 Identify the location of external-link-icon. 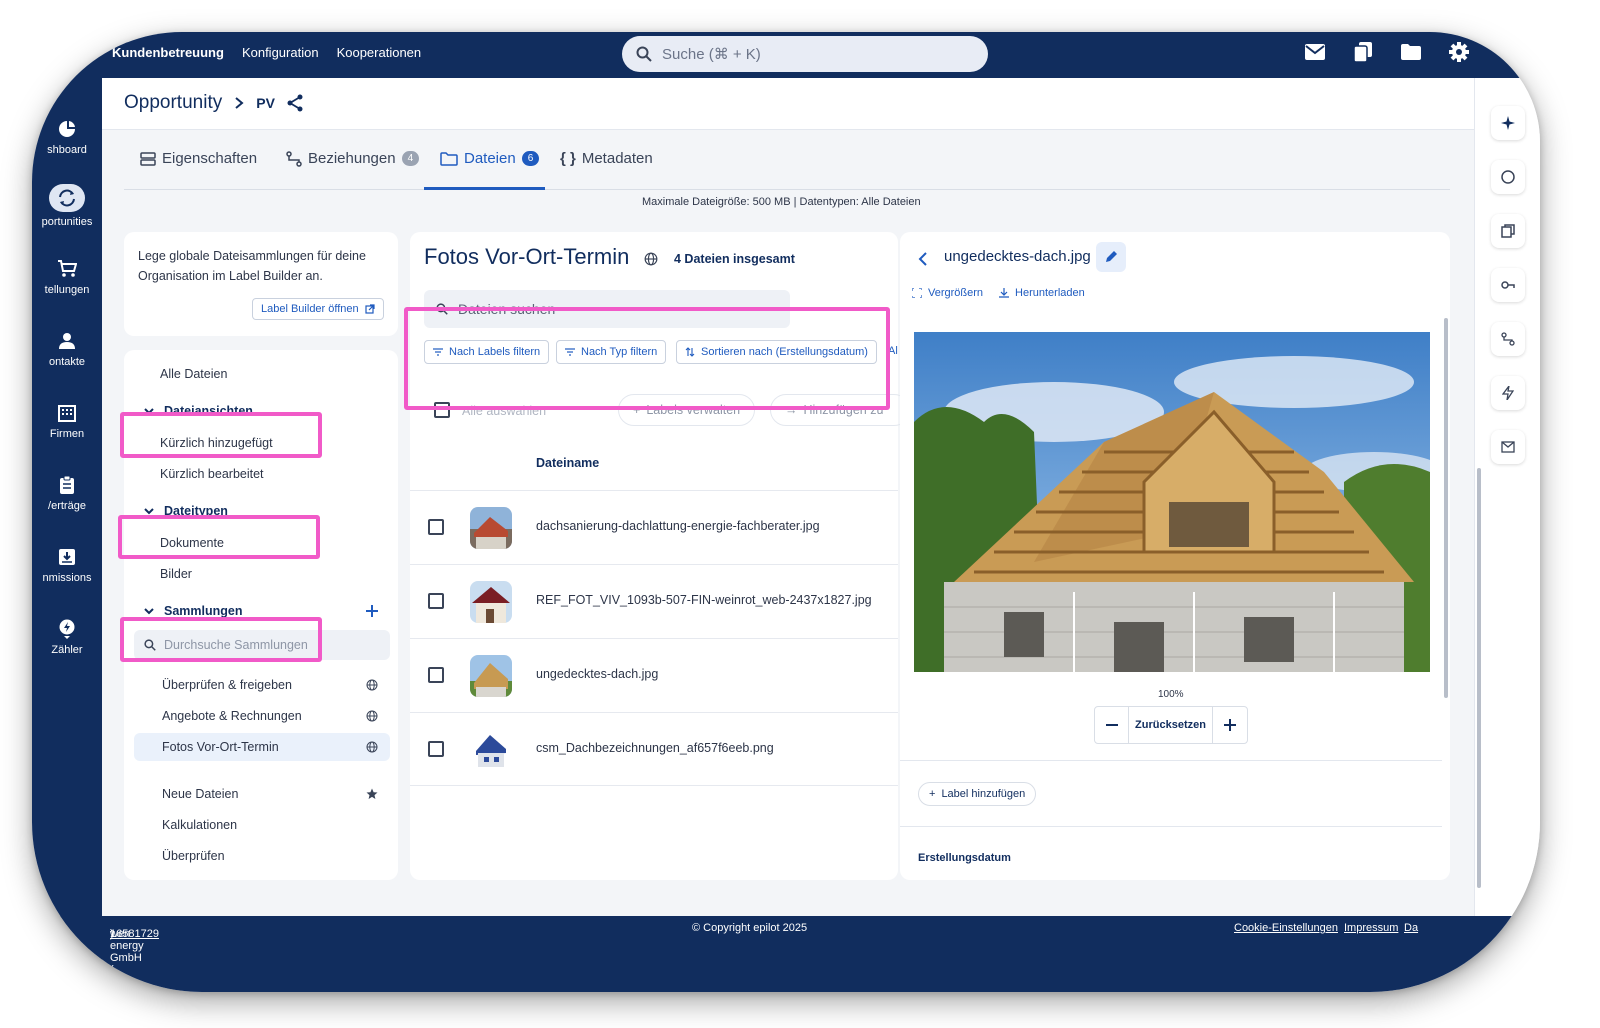
(370, 309).